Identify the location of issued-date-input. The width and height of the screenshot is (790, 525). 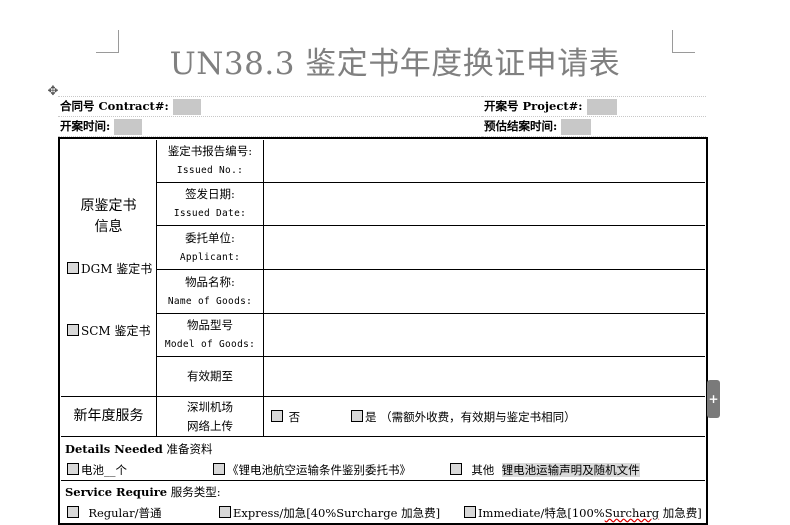
(484, 204).